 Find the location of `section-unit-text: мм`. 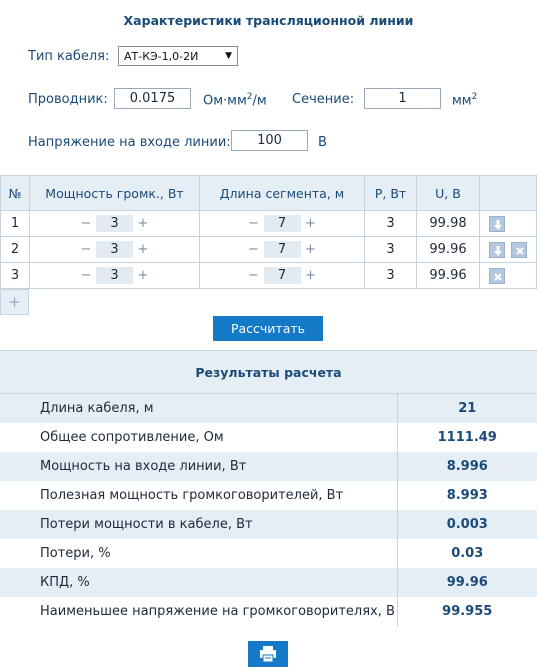

section-unit-text: мм is located at coordinates (462, 101).